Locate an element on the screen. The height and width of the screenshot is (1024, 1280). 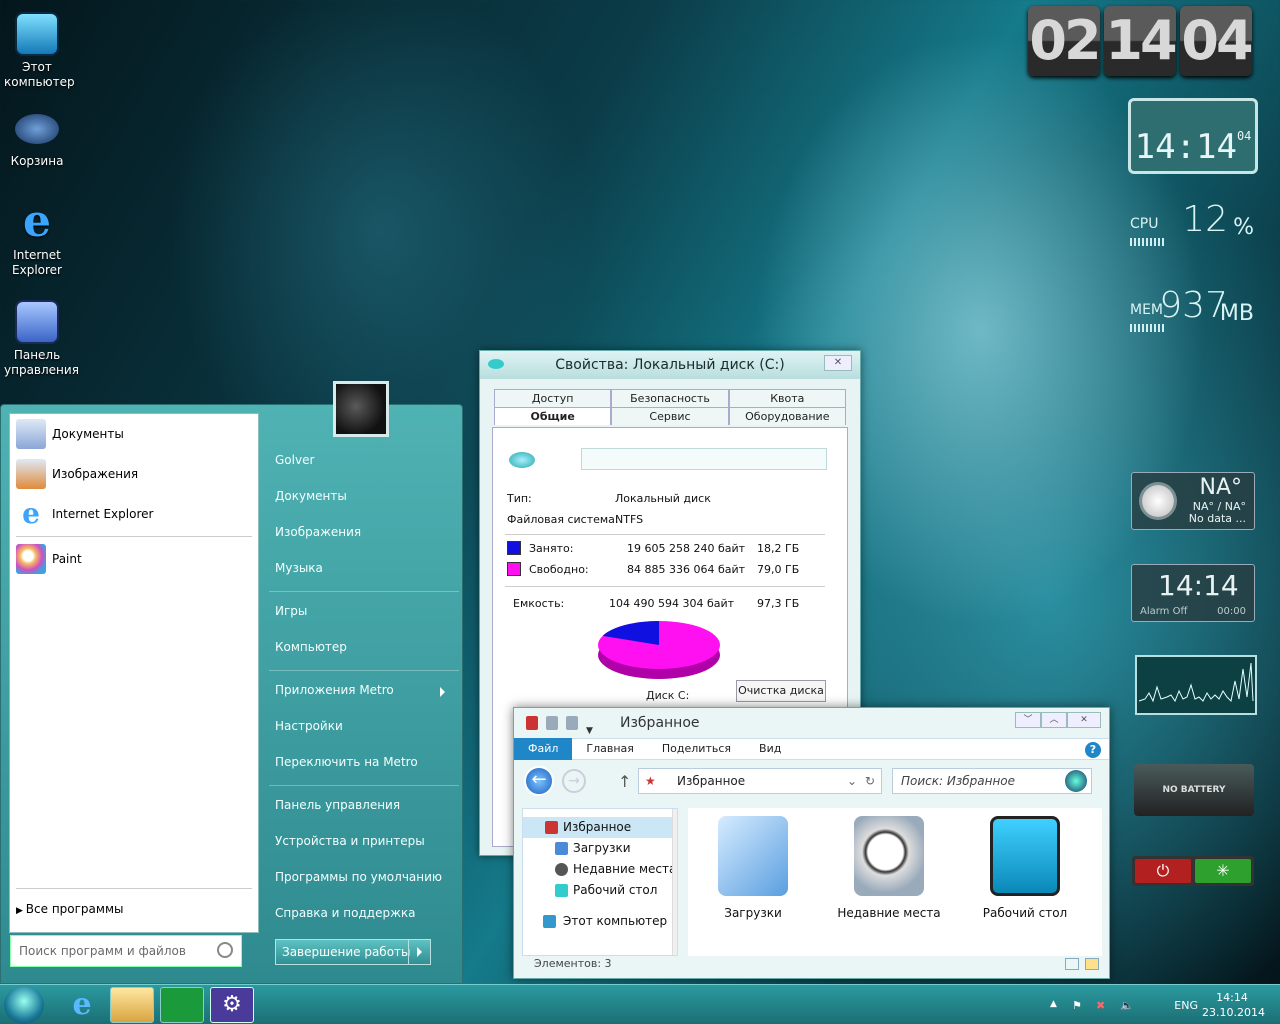
maximize-button: ︿ is located at coordinates (1054, 720).